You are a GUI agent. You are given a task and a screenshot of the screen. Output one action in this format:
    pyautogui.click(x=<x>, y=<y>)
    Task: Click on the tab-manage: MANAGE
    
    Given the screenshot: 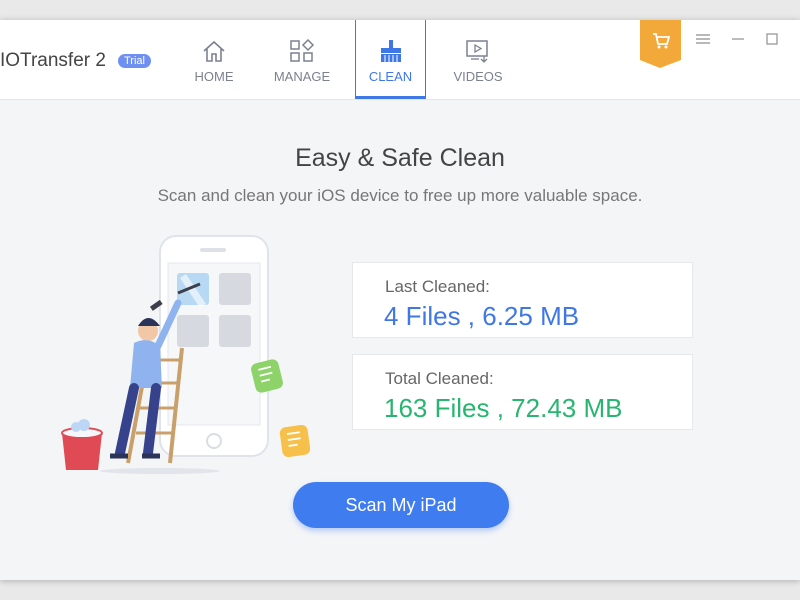 What is the action you would take?
    pyautogui.click(x=302, y=60)
    